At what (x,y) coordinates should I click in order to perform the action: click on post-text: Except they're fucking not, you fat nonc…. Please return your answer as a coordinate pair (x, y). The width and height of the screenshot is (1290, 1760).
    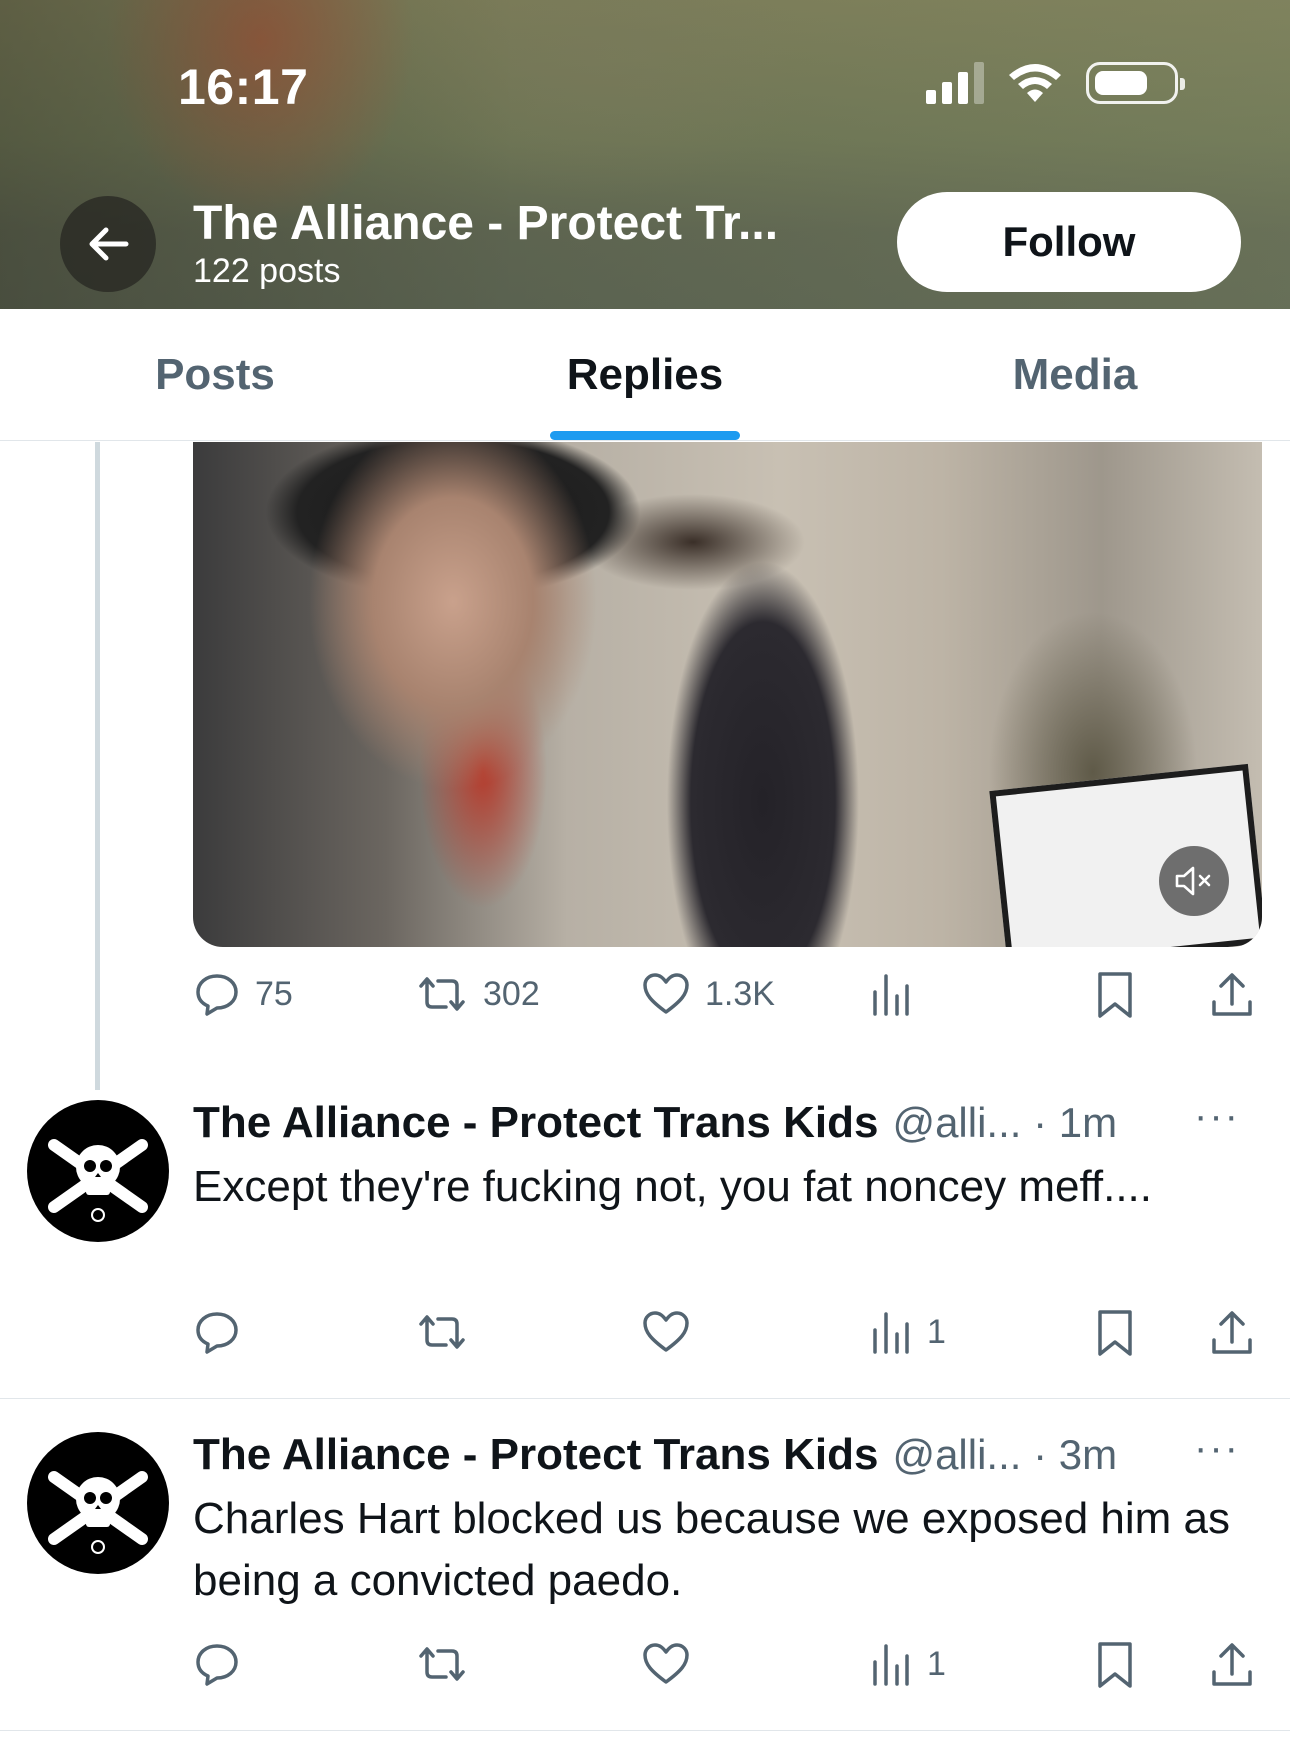
    Looking at the image, I should click on (672, 1186).